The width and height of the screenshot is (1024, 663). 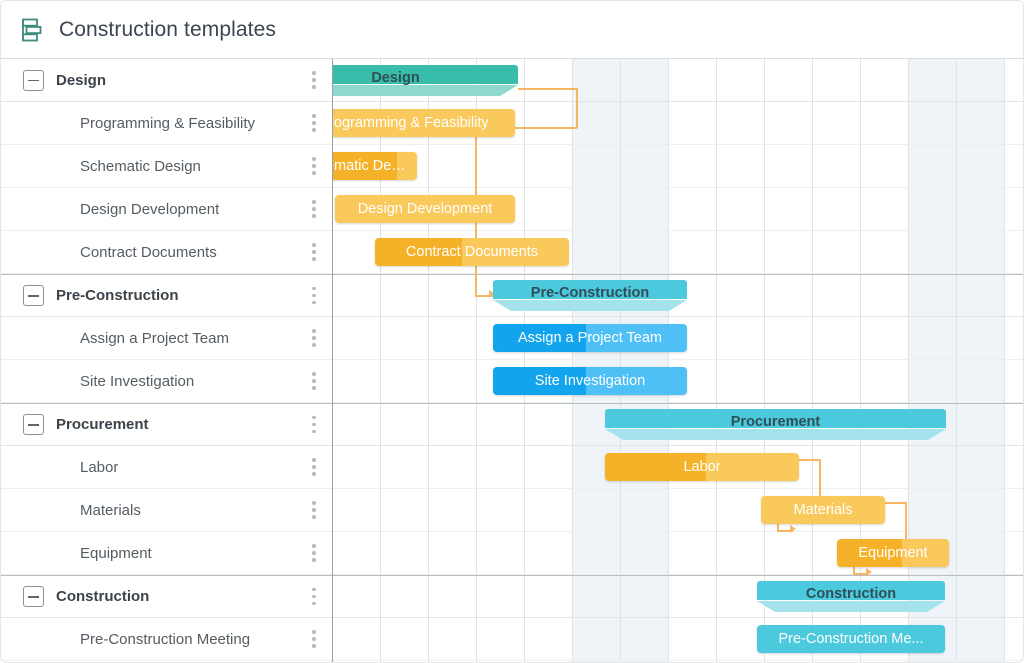 I want to click on summary-bar: Construction, so click(x=851, y=596).